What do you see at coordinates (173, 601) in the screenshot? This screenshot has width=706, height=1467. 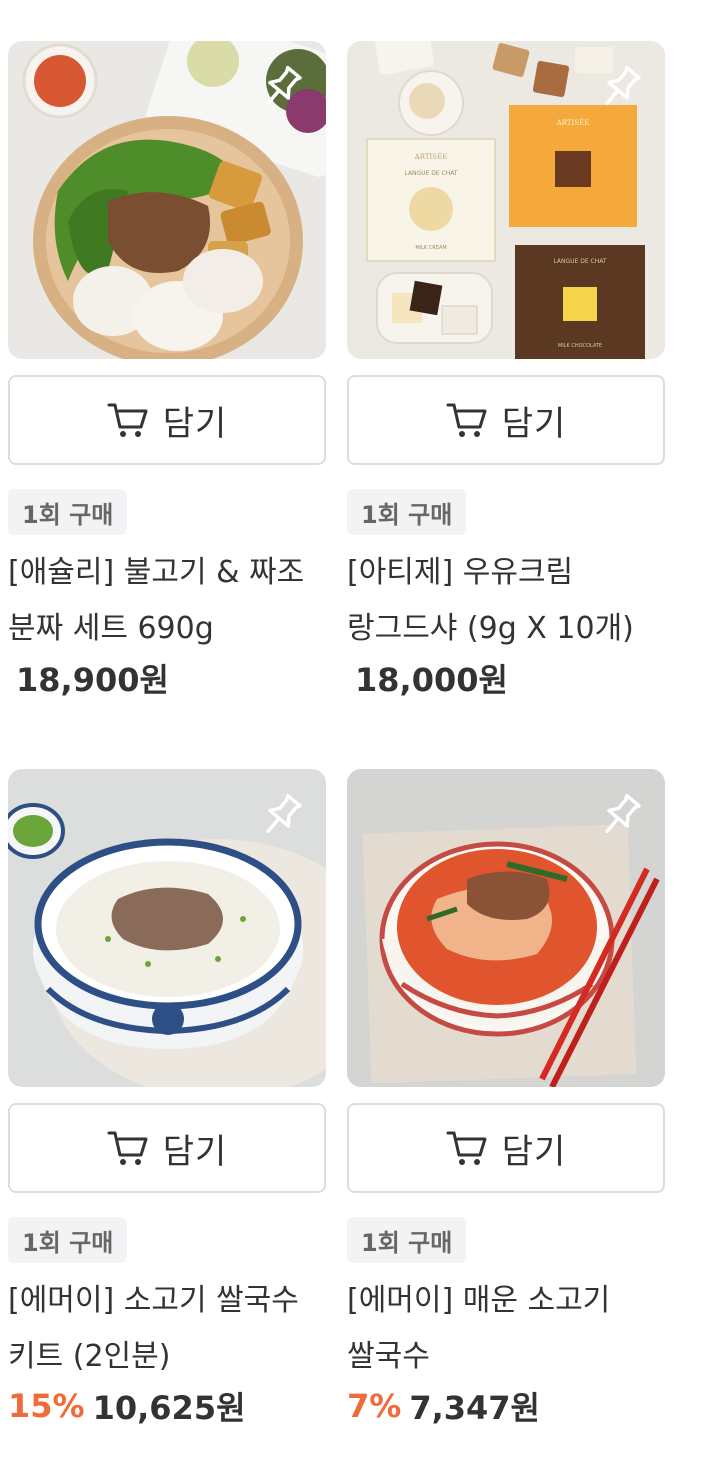 I see `product-name: [애슐리] 불고기 & 짜조 분짜 세트 690g` at bounding box center [173, 601].